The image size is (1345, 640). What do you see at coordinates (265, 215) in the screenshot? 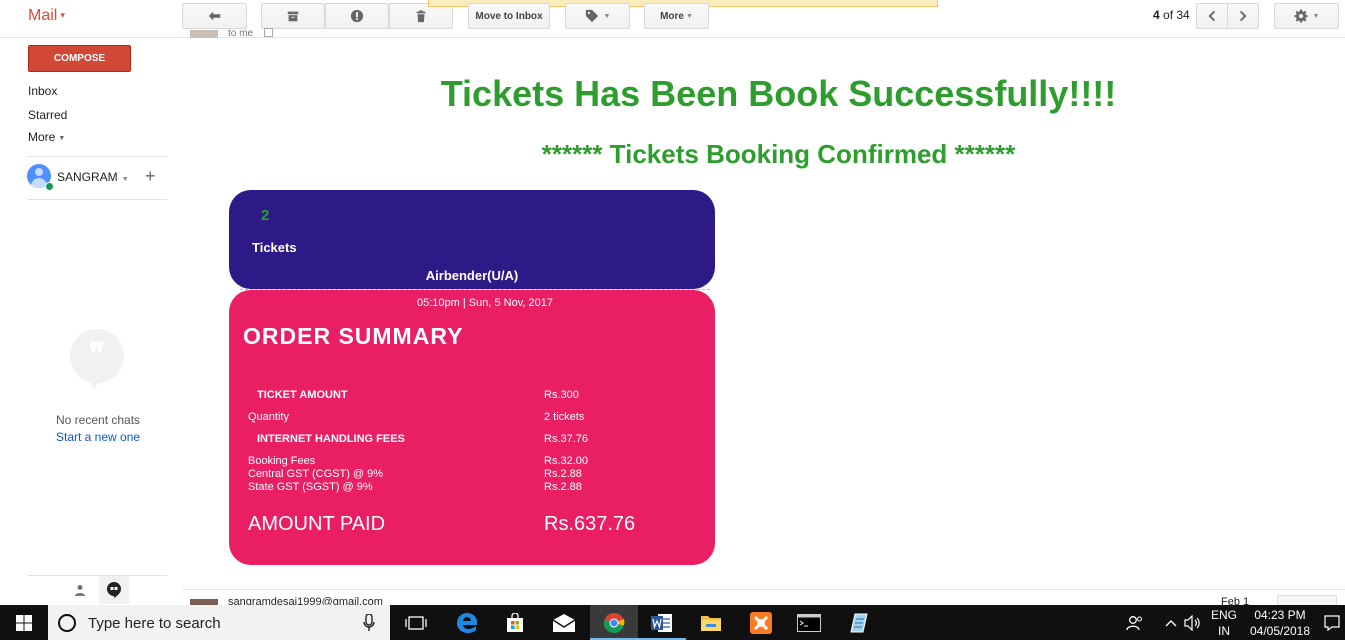
I see `ticket-count: 2` at bounding box center [265, 215].